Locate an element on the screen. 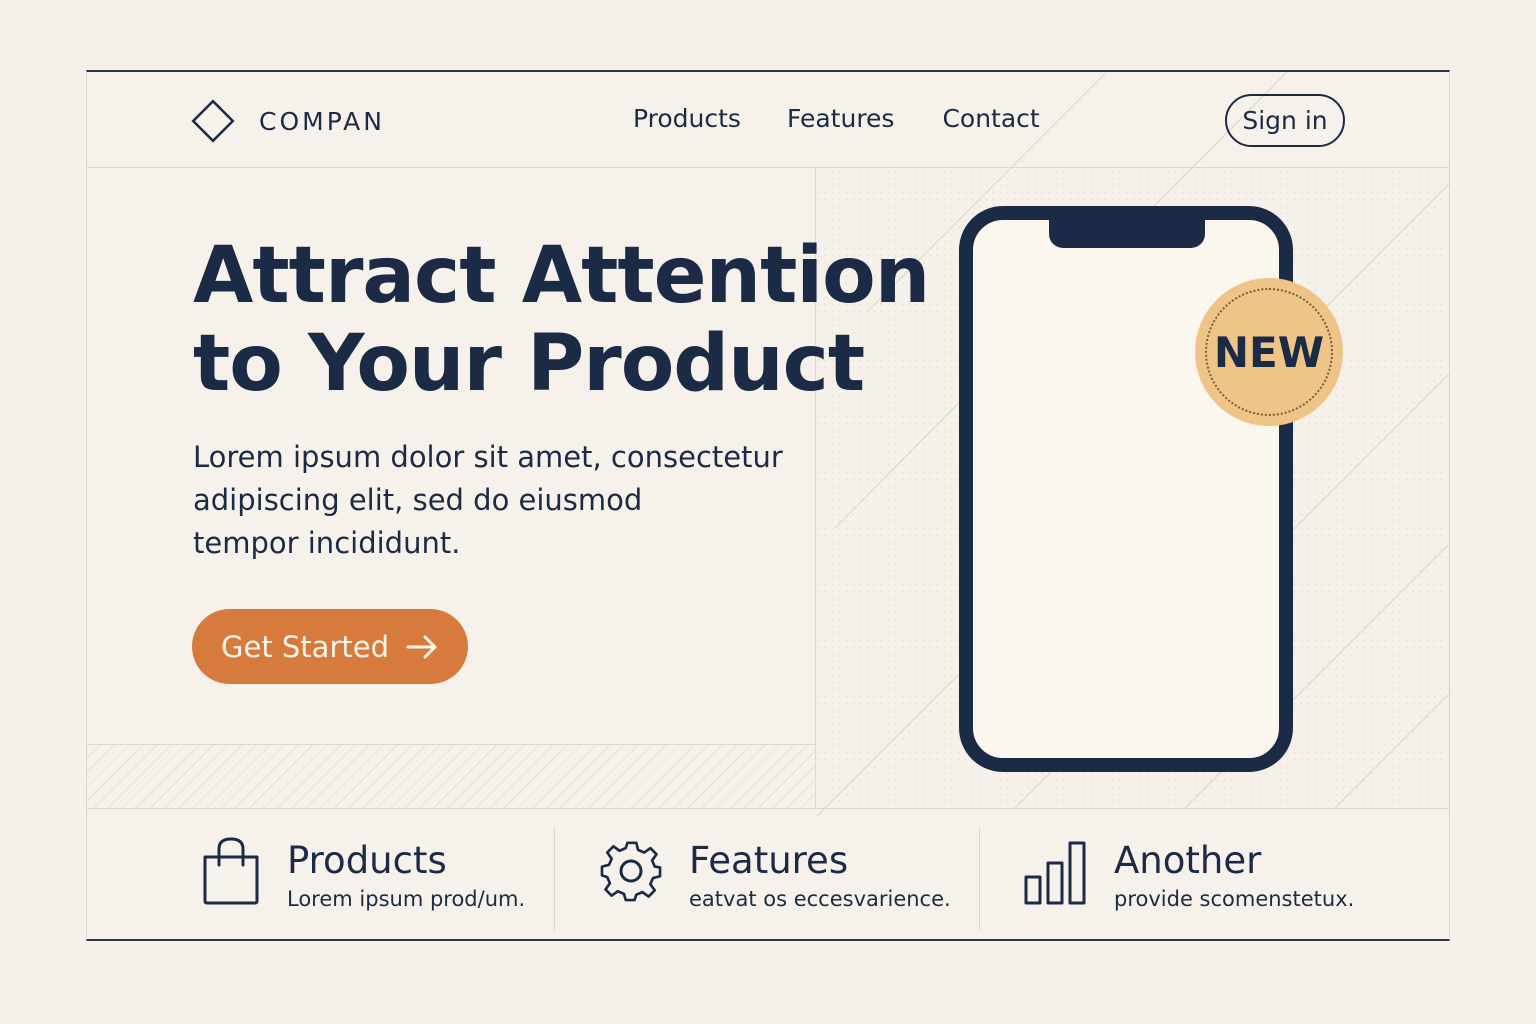 The image size is (1536, 1024). feature-item-features: Features eatvat os eccesvarience. is located at coordinates (767, 874).